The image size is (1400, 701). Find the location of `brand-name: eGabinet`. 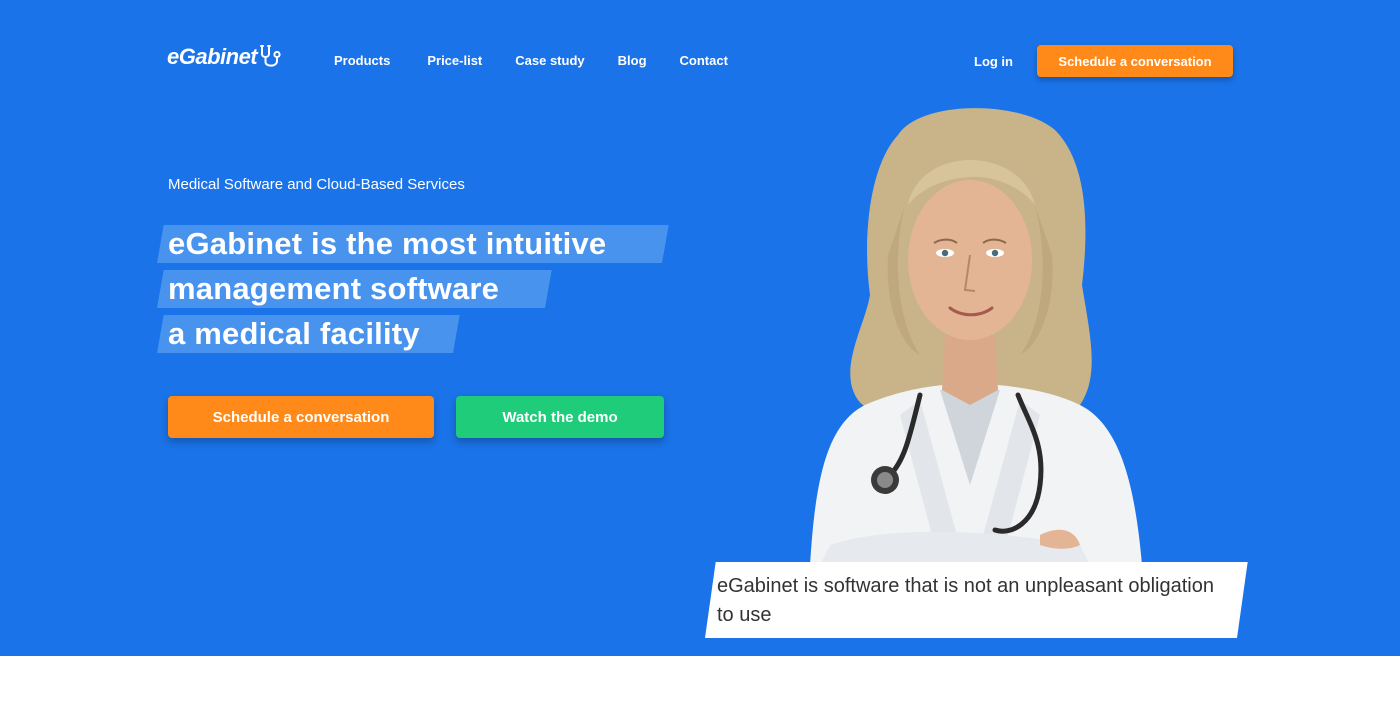

brand-name: eGabinet is located at coordinates (212, 56).